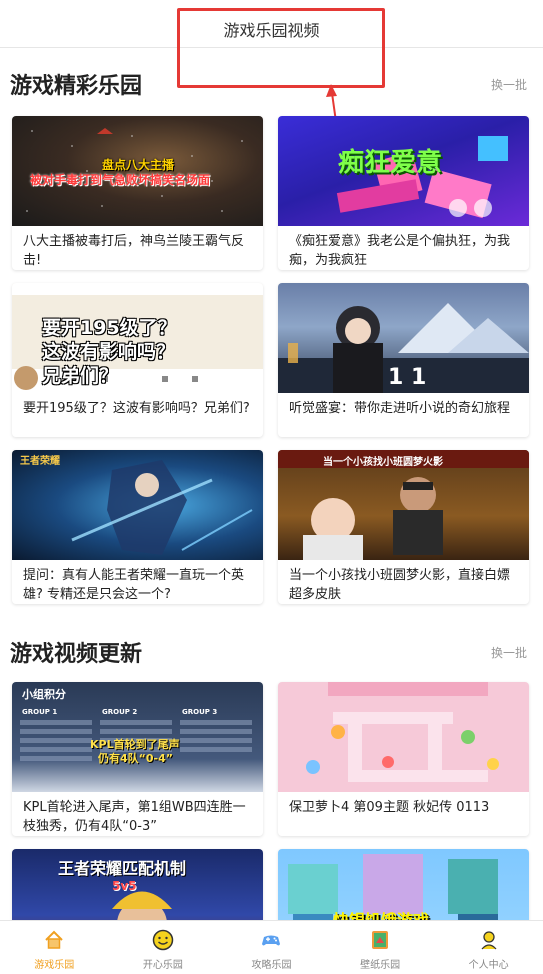 The width and height of the screenshot is (543, 974). Describe the element at coordinates (380, 940) in the screenshot. I see `wallpaper-icon` at that location.